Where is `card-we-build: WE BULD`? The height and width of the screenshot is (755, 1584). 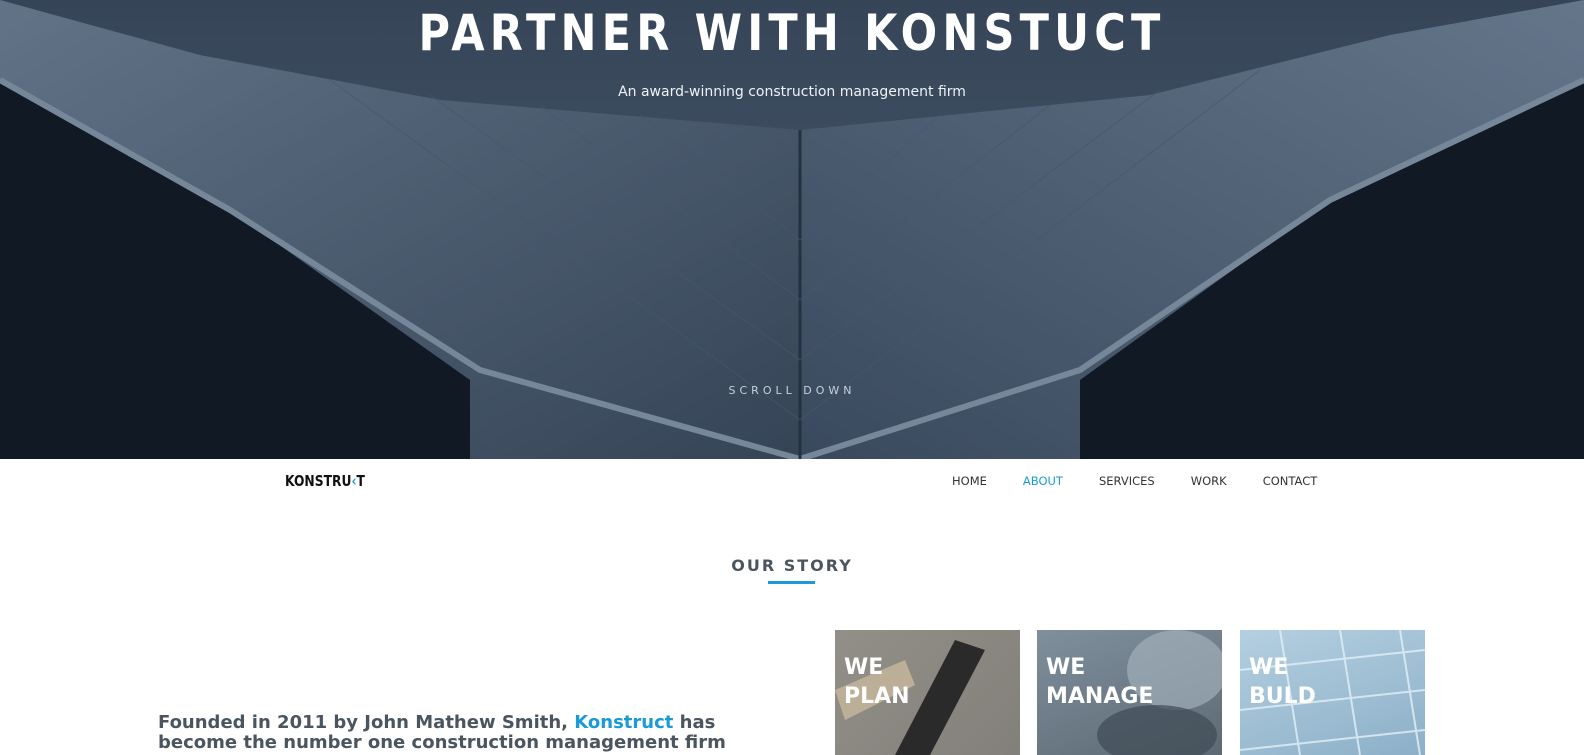
card-we-build: WE BULD is located at coordinates (1332, 692).